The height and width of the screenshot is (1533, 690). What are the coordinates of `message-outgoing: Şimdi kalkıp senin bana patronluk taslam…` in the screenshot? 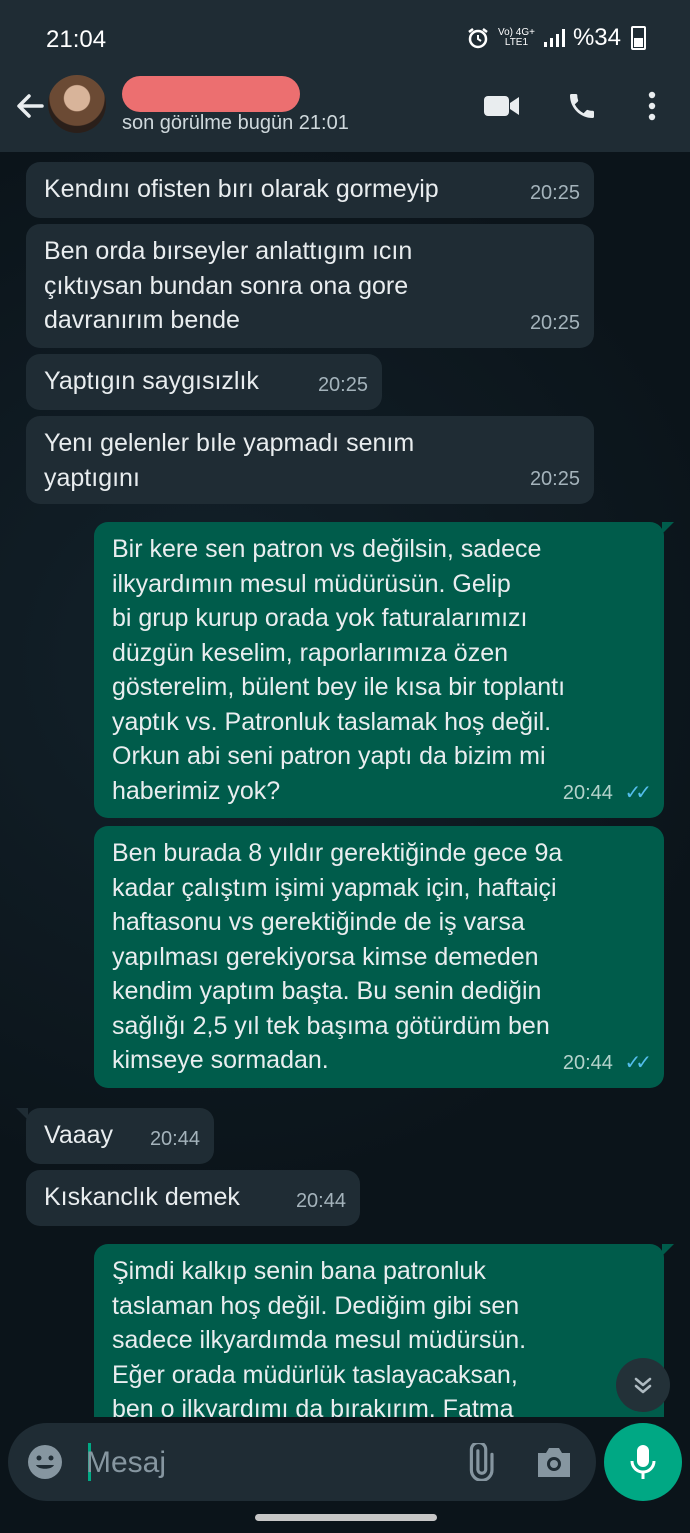 It's located at (384, 1330).